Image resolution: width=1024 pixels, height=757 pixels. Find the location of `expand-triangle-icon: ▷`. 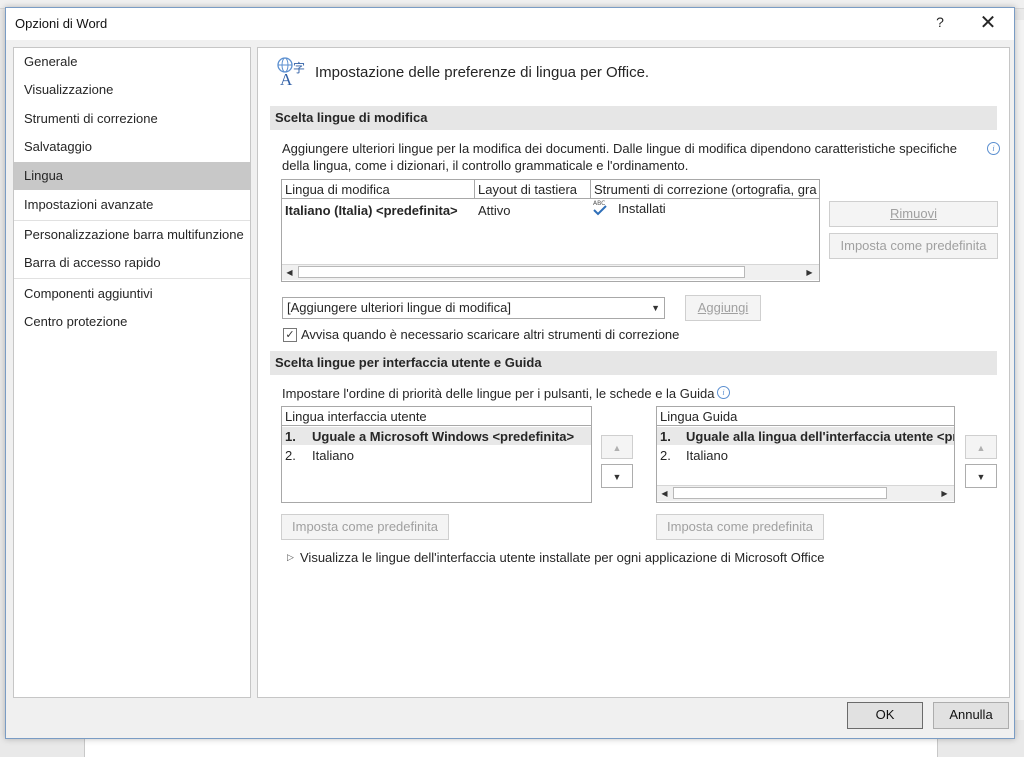

expand-triangle-icon: ▷ is located at coordinates (290, 557).